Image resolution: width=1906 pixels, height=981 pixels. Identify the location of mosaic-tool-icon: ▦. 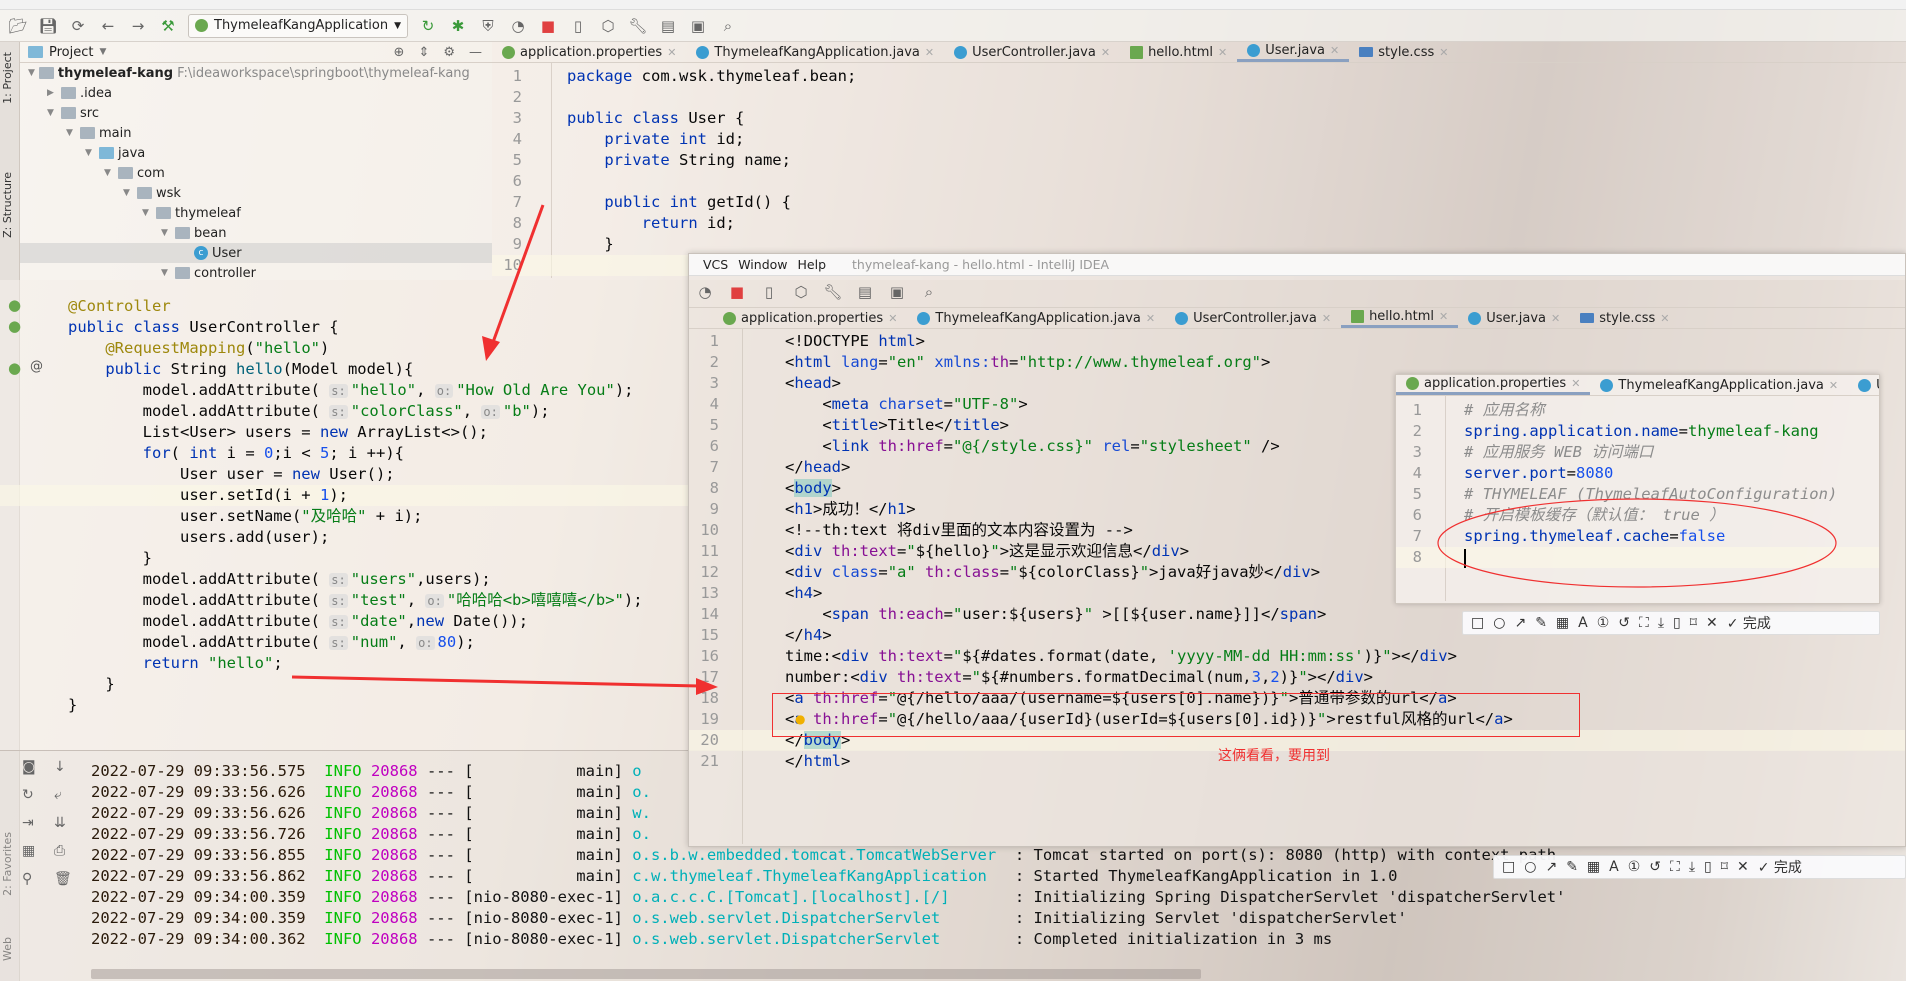
(1562, 623).